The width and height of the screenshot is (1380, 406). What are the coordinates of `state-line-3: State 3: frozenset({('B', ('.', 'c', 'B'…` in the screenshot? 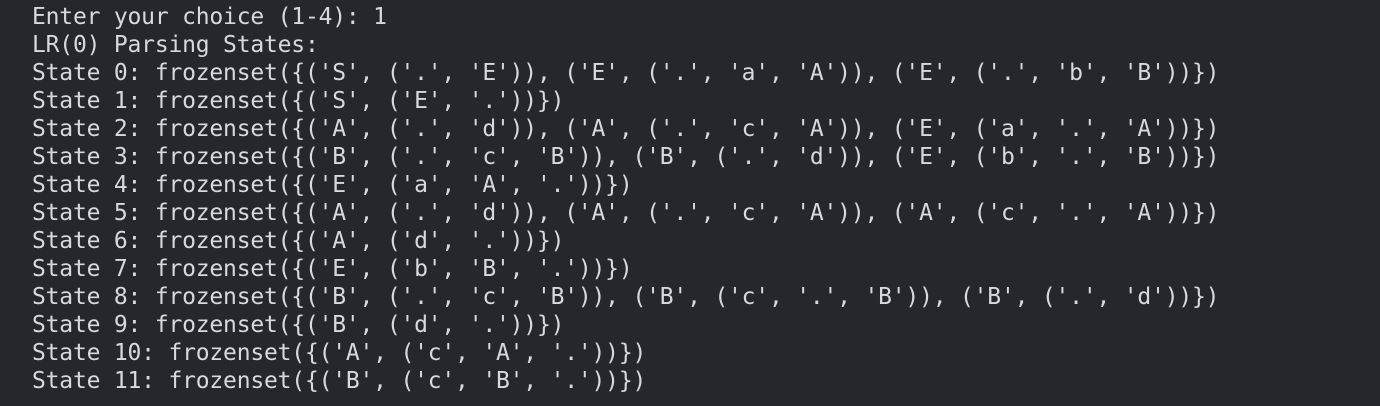 It's located at (626, 157).